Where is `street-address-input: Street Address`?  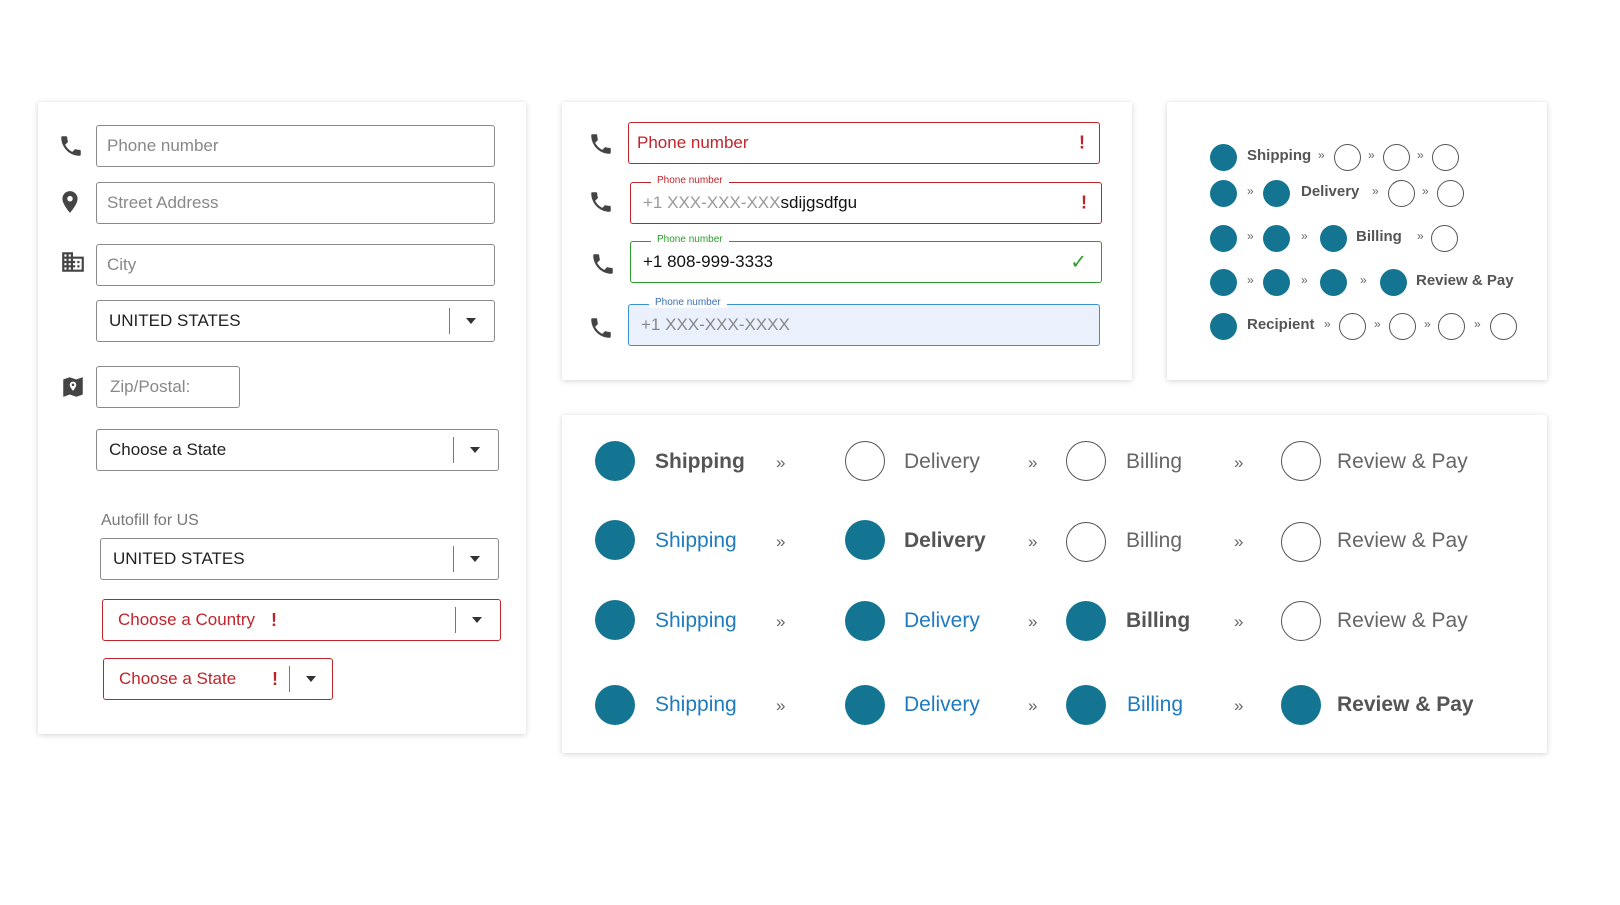 street-address-input: Street Address is located at coordinates (295, 203).